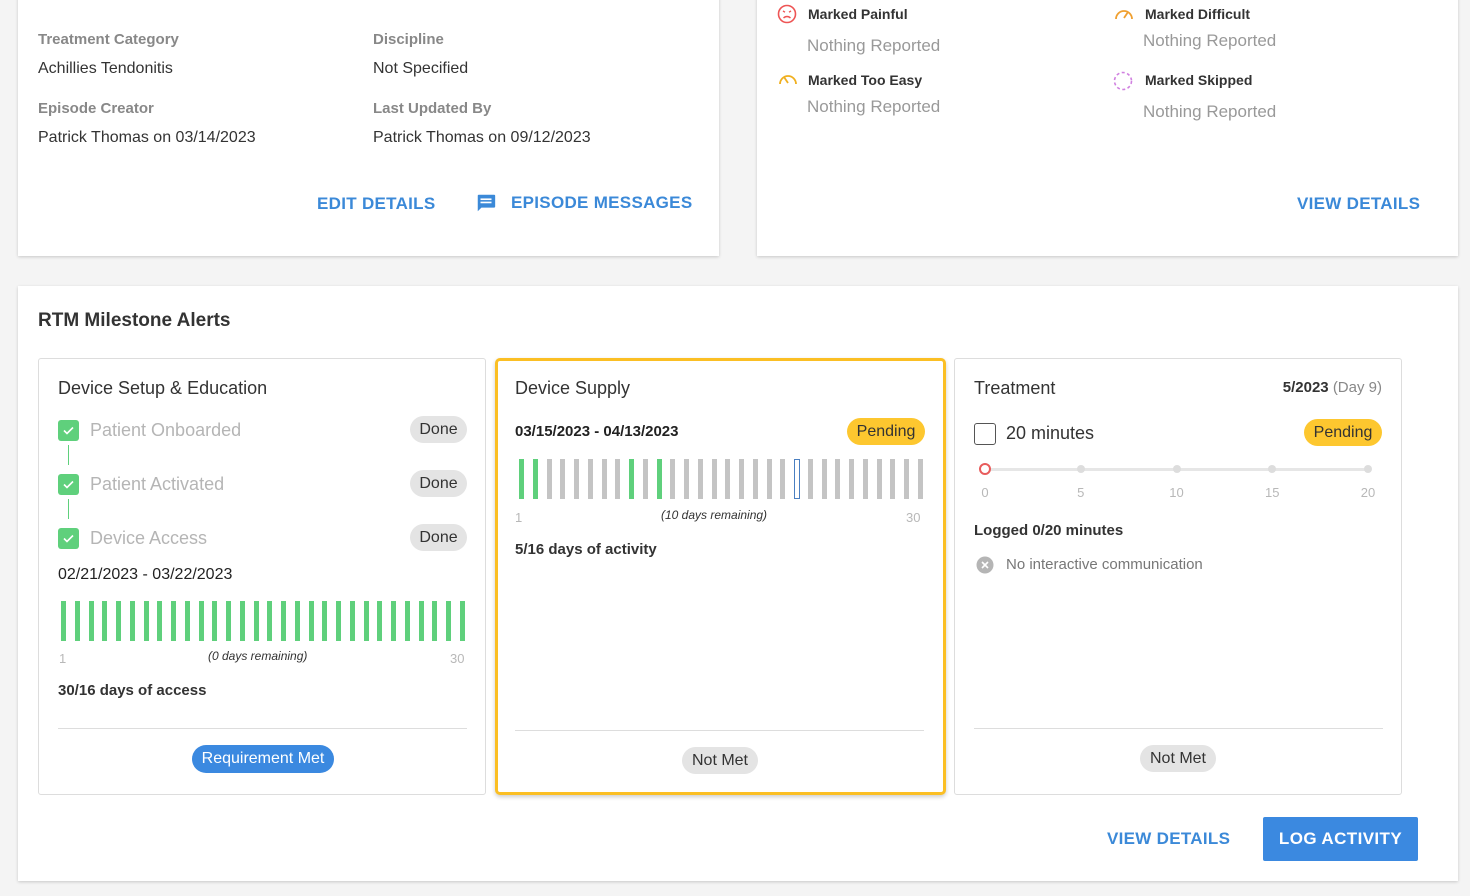  Describe the element at coordinates (1080, 469) in the screenshot. I see `slider-tick-dot` at that location.